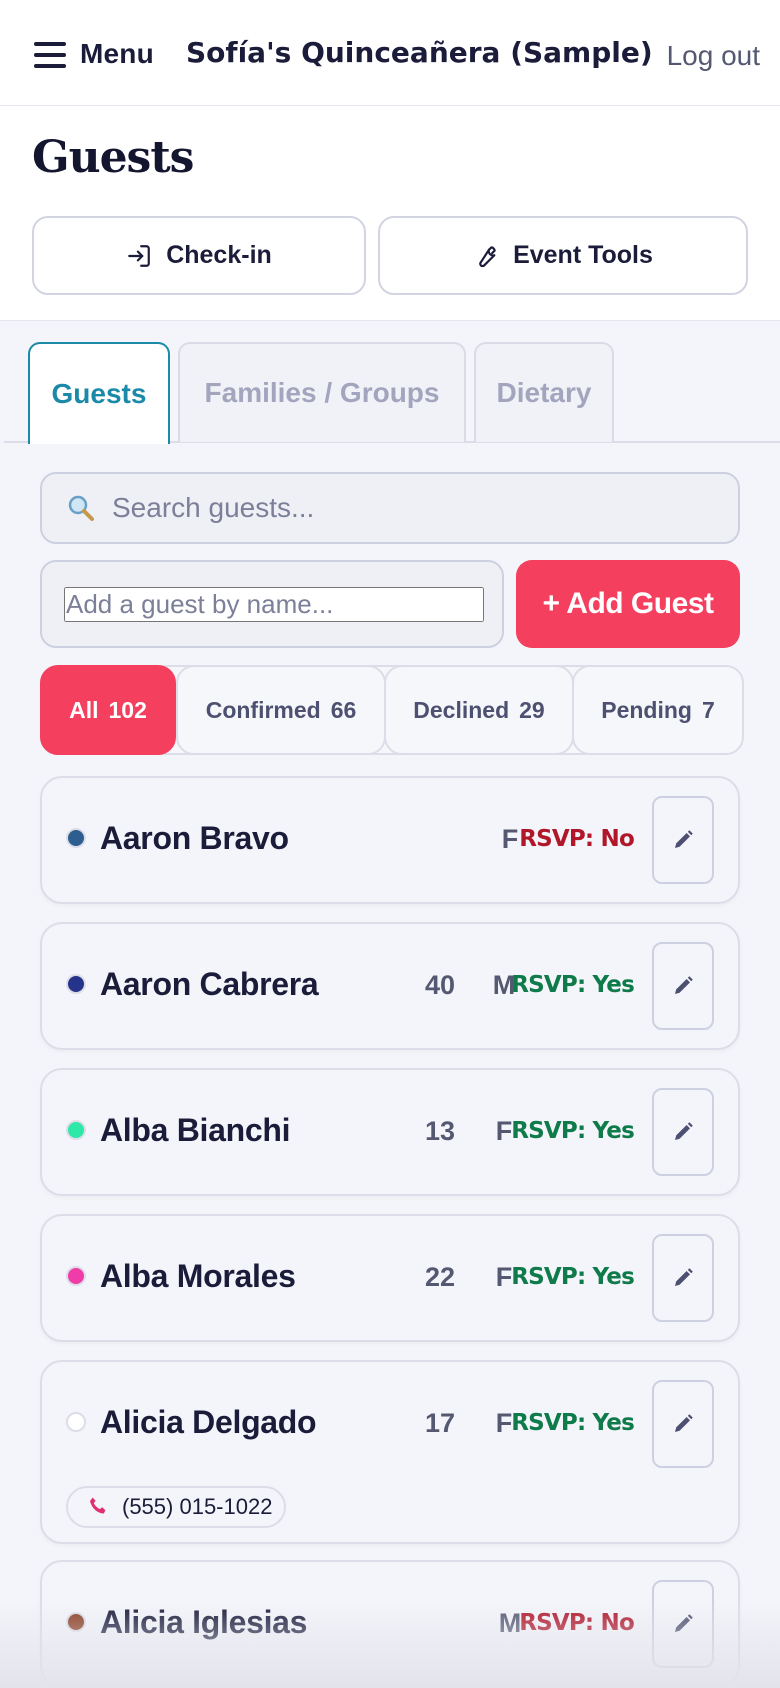  What do you see at coordinates (99, 393) in the screenshot?
I see `tab-guests: Guests` at bounding box center [99, 393].